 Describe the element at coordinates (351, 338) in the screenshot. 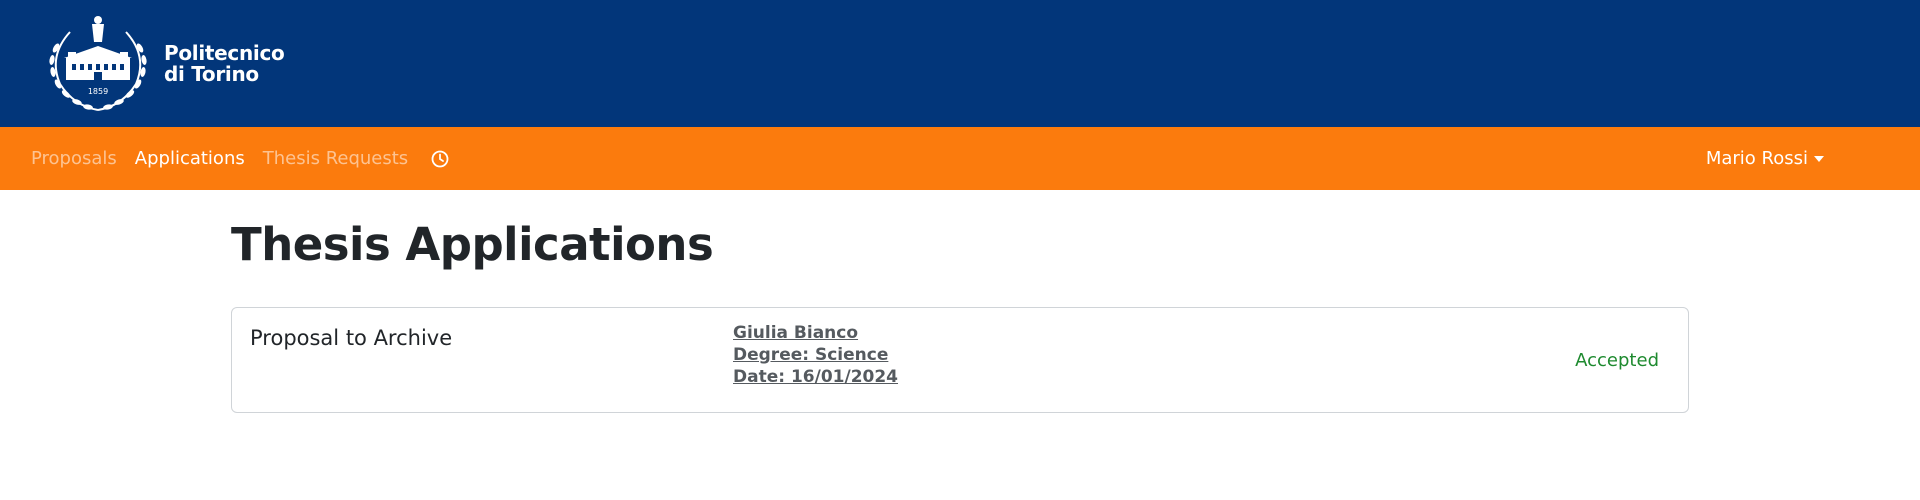

I see `proposal-title: Proposal to Archive` at that location.